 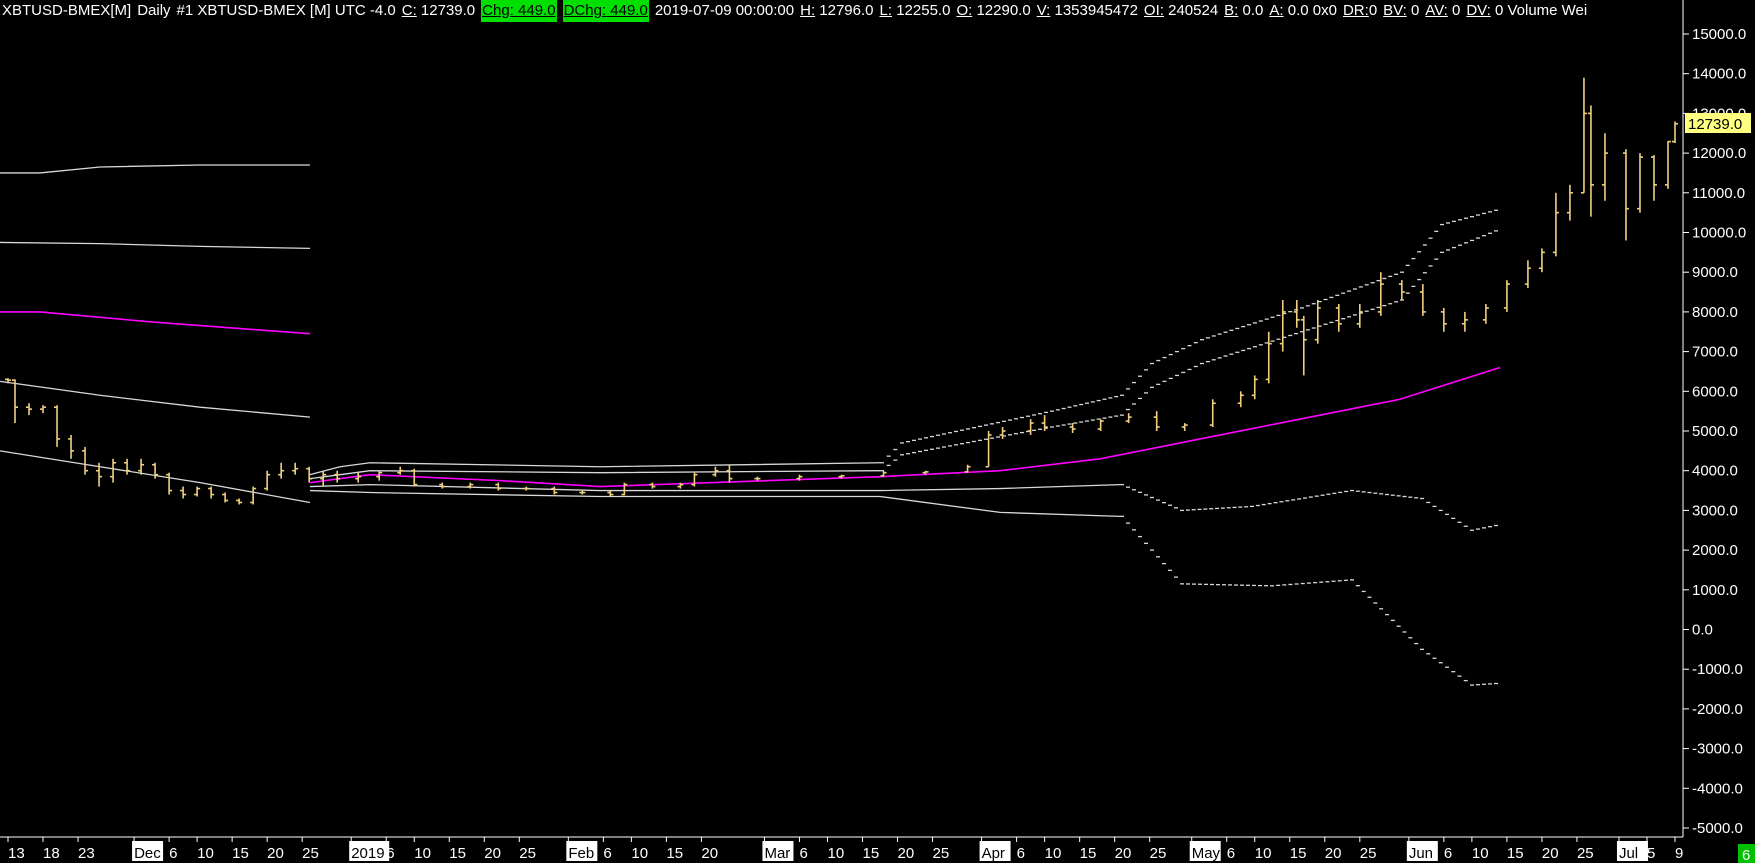 I want to click on last-price-tag: 12739.0, so click(x=1718, y=123).